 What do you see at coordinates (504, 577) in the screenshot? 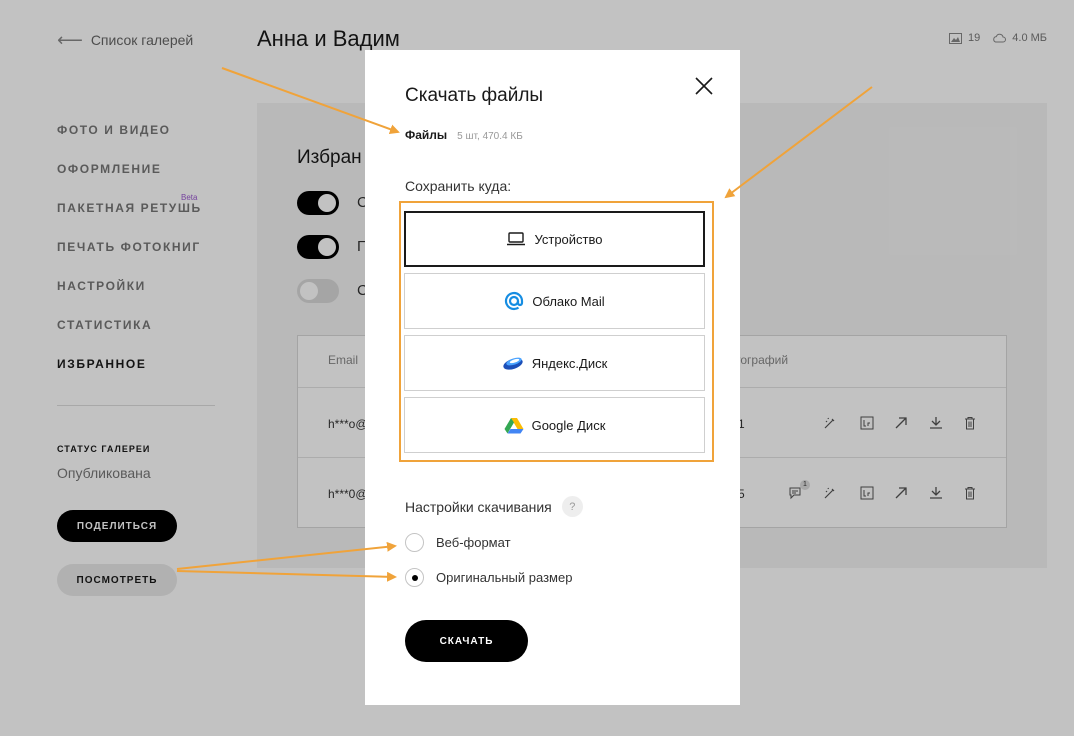
I see `format-label: Оригинальный размер` at bounding box center [504, 577].